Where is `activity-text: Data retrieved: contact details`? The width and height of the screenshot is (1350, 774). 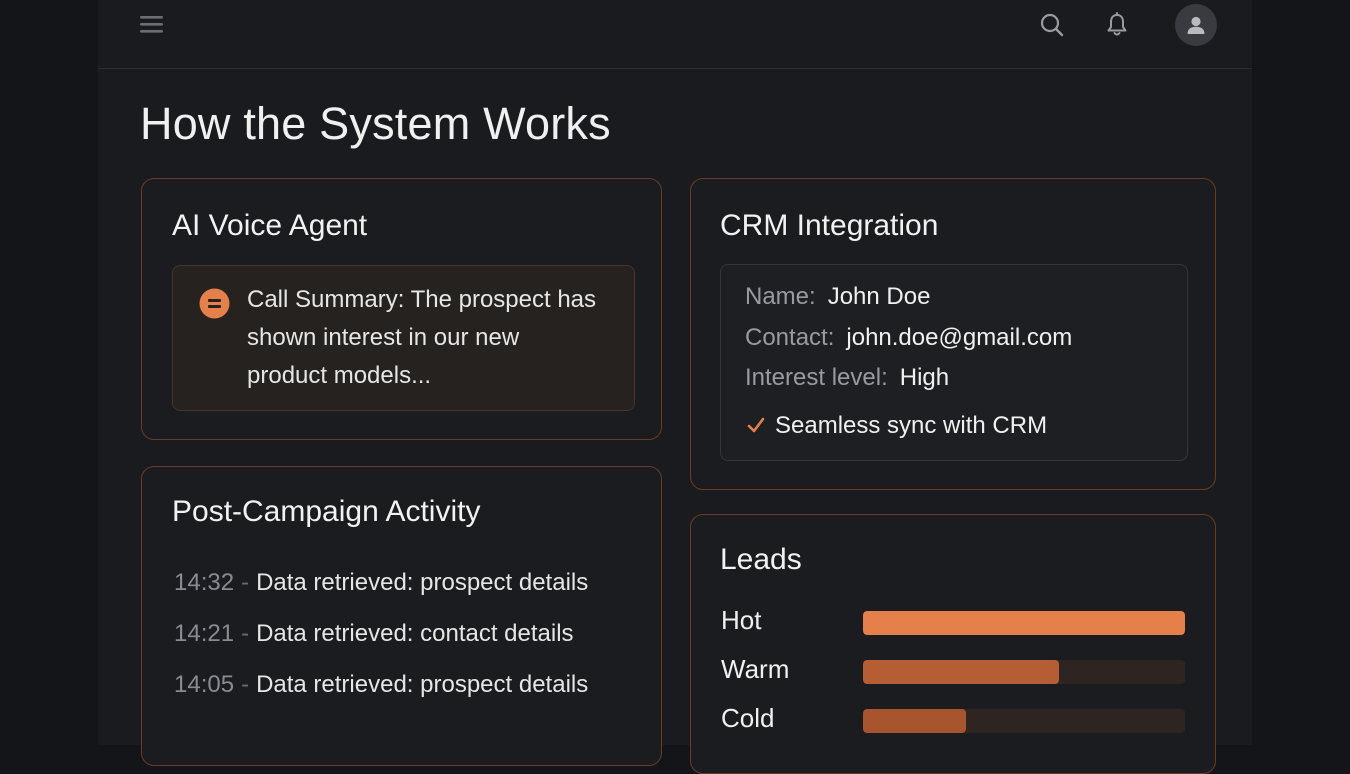
activity-text: Data retrieved: contact details is located at coordinates (415, 633).